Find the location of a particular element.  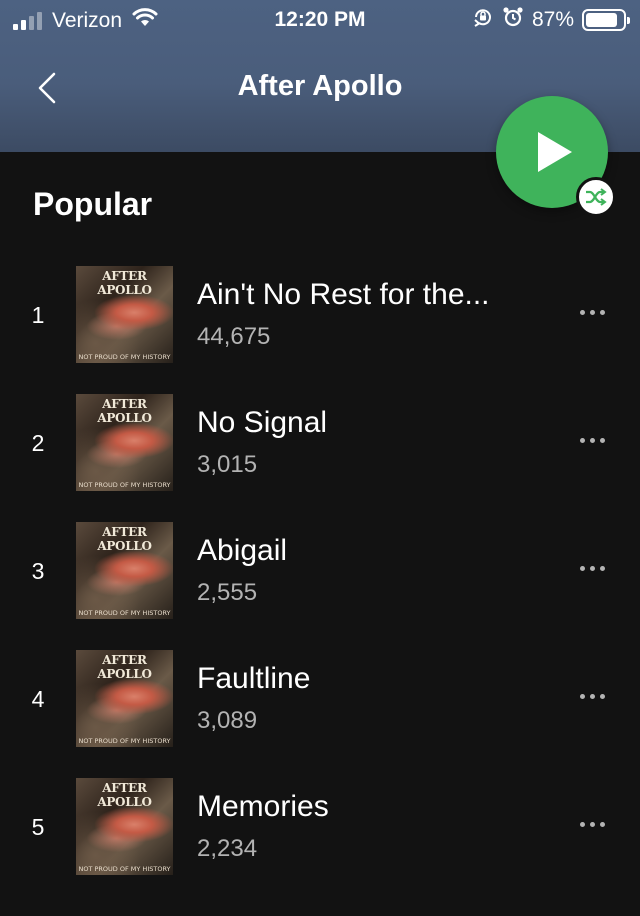

track-title: No Signal is located at coordinates (262, 422).